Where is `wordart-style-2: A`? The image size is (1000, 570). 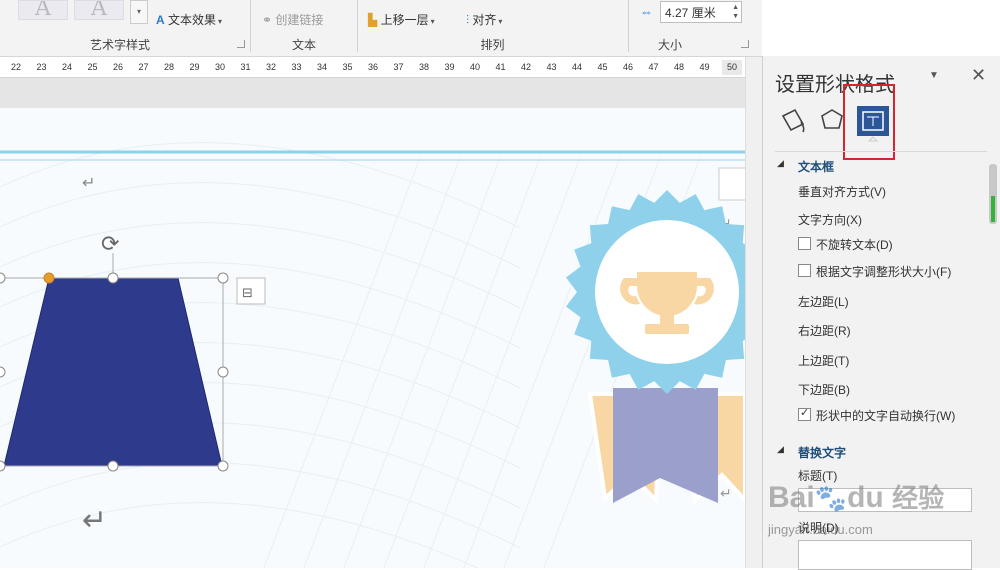 wordart-style-2: A is located at coordinates (99, 10).